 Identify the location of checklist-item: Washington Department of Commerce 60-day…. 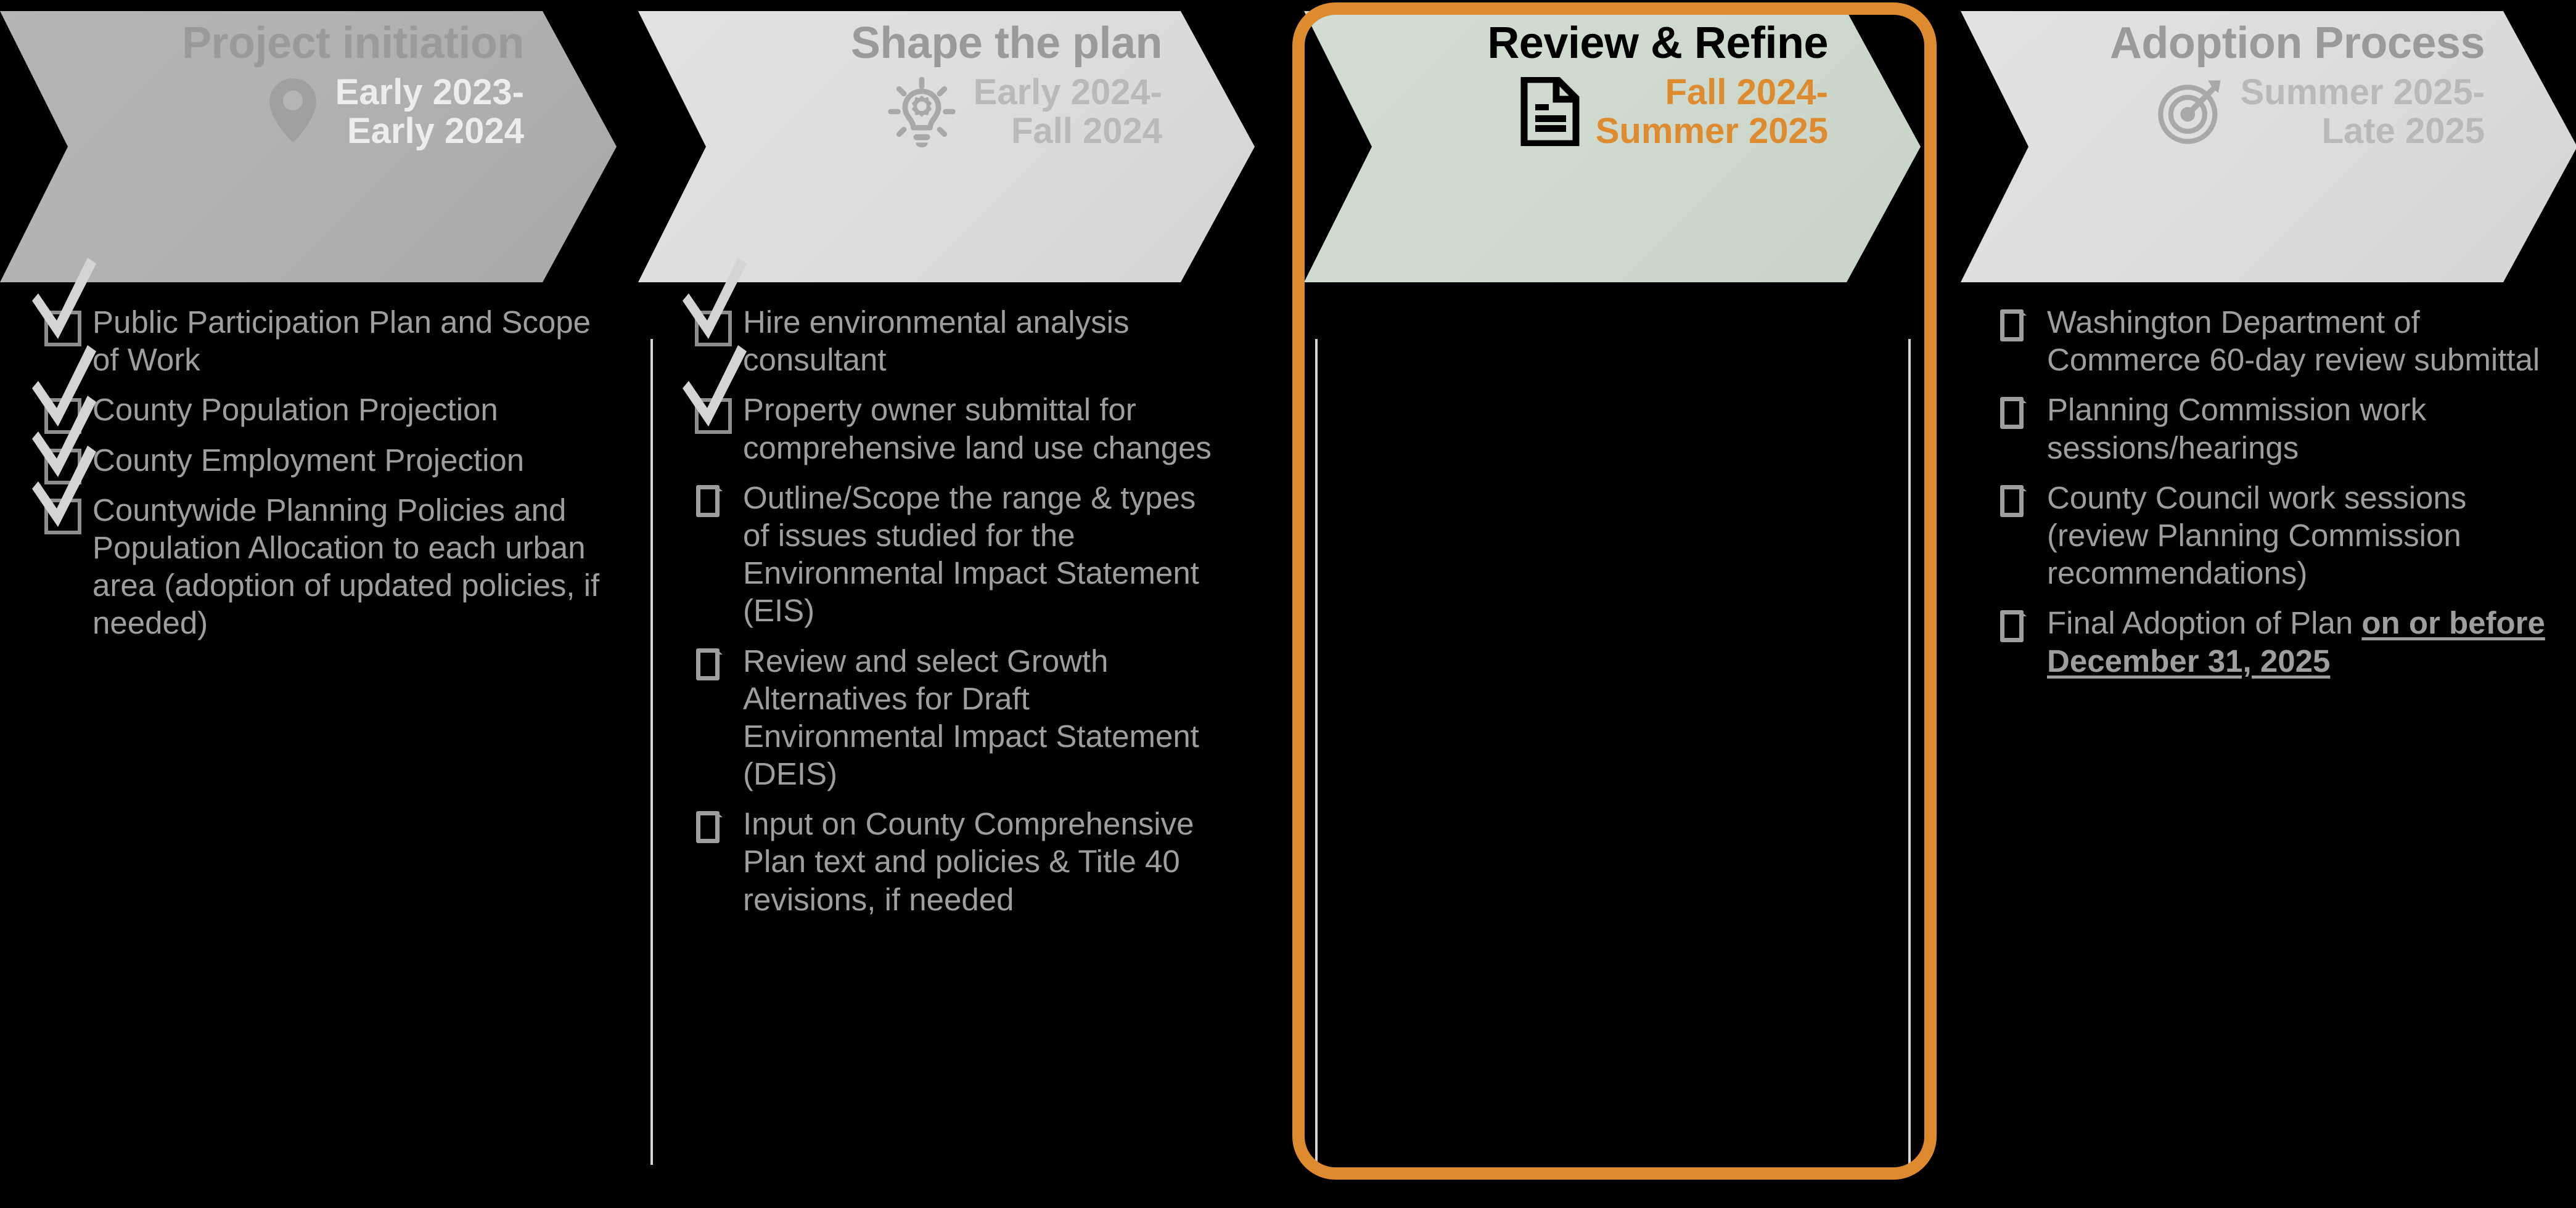
(2275, 340).